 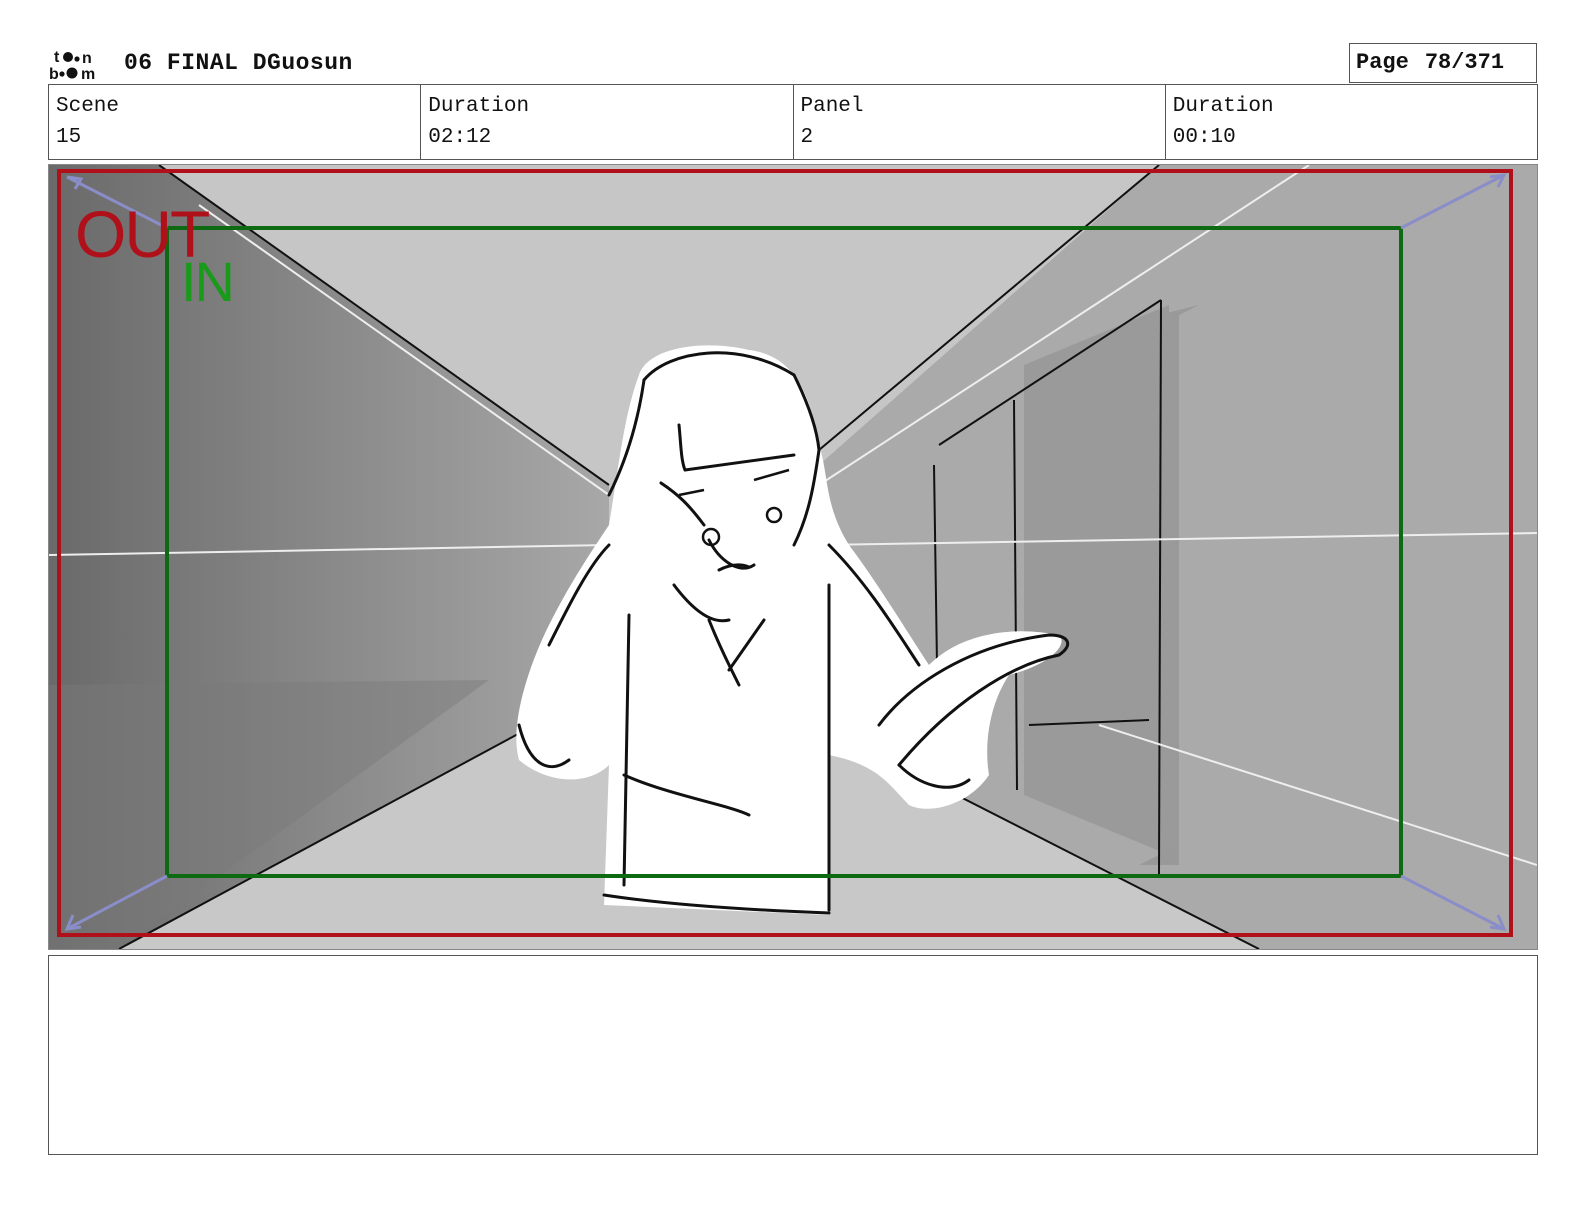 I want to click on scene-label: Scene, so click(x=88, y=106).